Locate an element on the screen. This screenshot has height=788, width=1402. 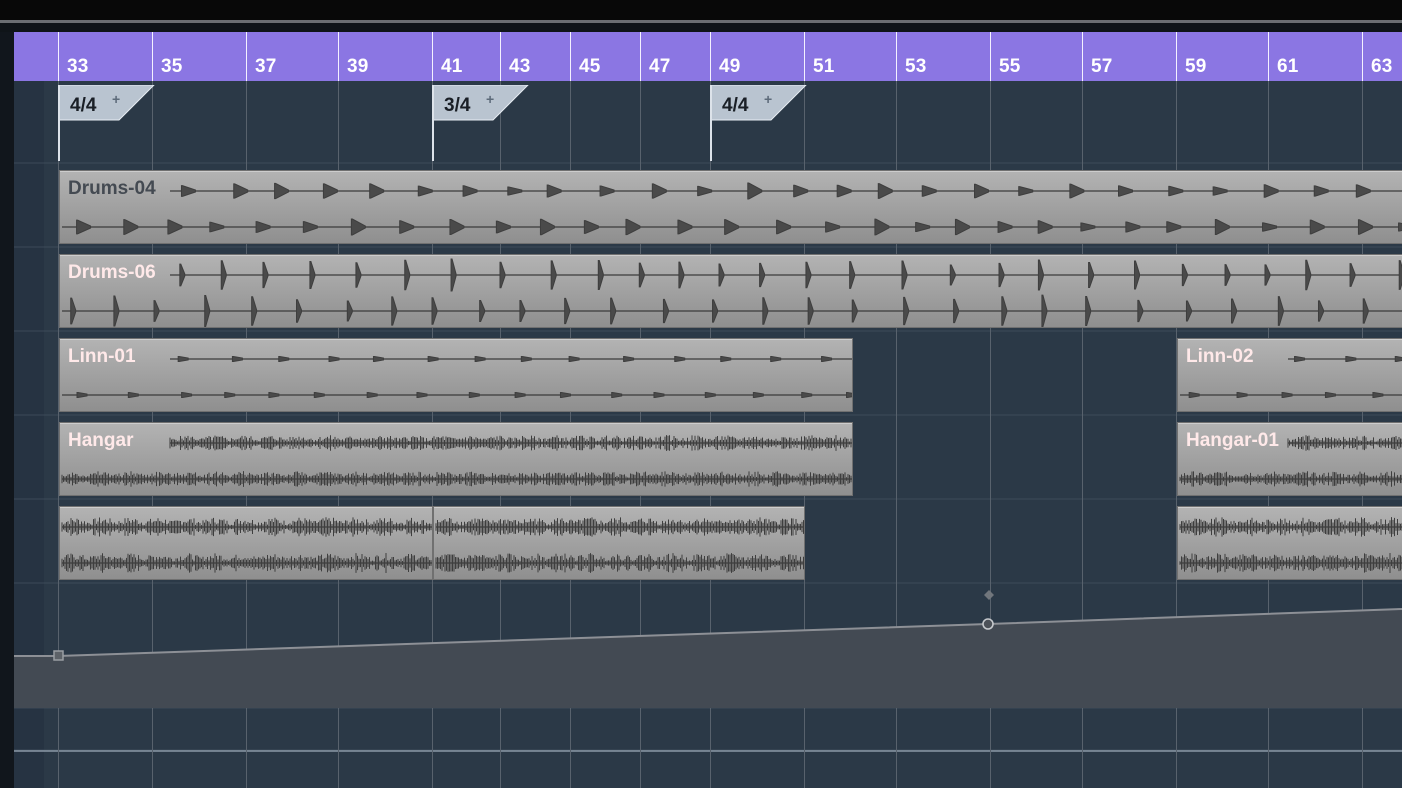
bar-ruler: 33 35 37 39 41 43 45 47 49 51 53 55 57 59 61 63 is located at coordinates (708, 56).